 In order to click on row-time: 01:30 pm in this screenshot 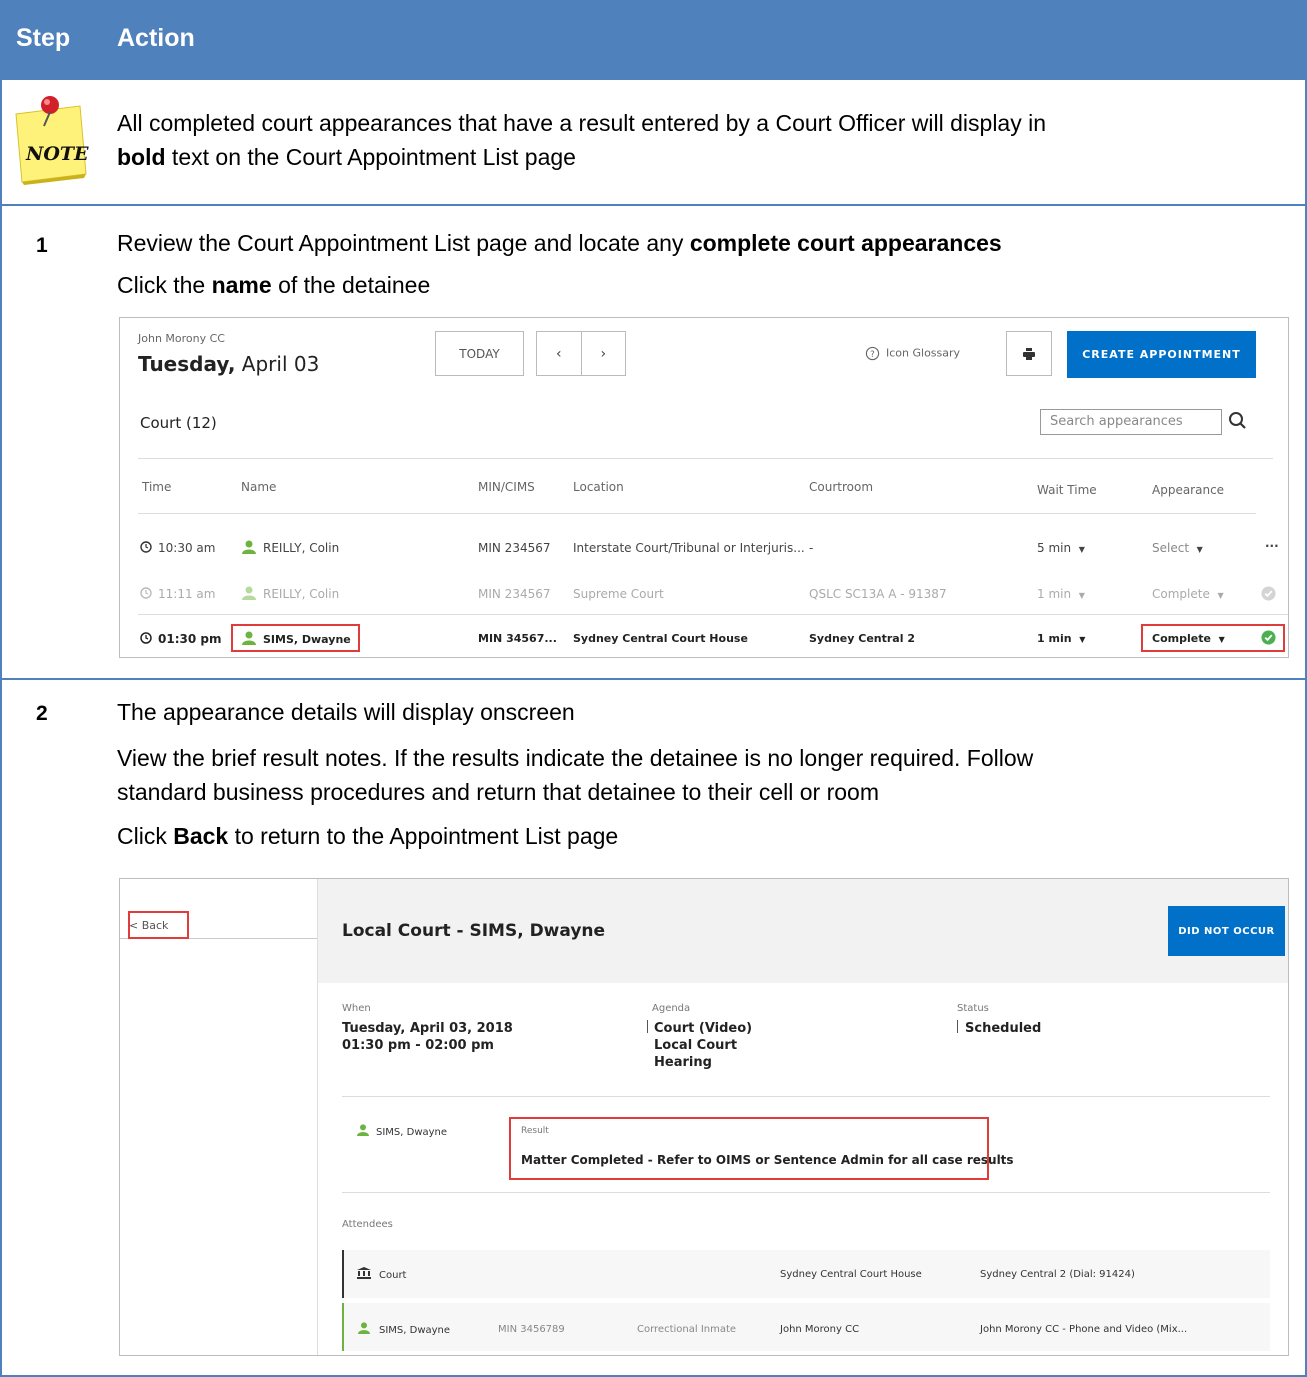, I will do `click(180, 639)`.